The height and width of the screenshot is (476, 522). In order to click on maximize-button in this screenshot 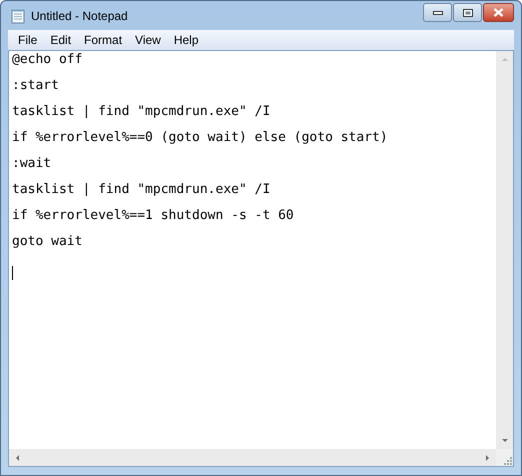, I will do `click(467, 12)`.